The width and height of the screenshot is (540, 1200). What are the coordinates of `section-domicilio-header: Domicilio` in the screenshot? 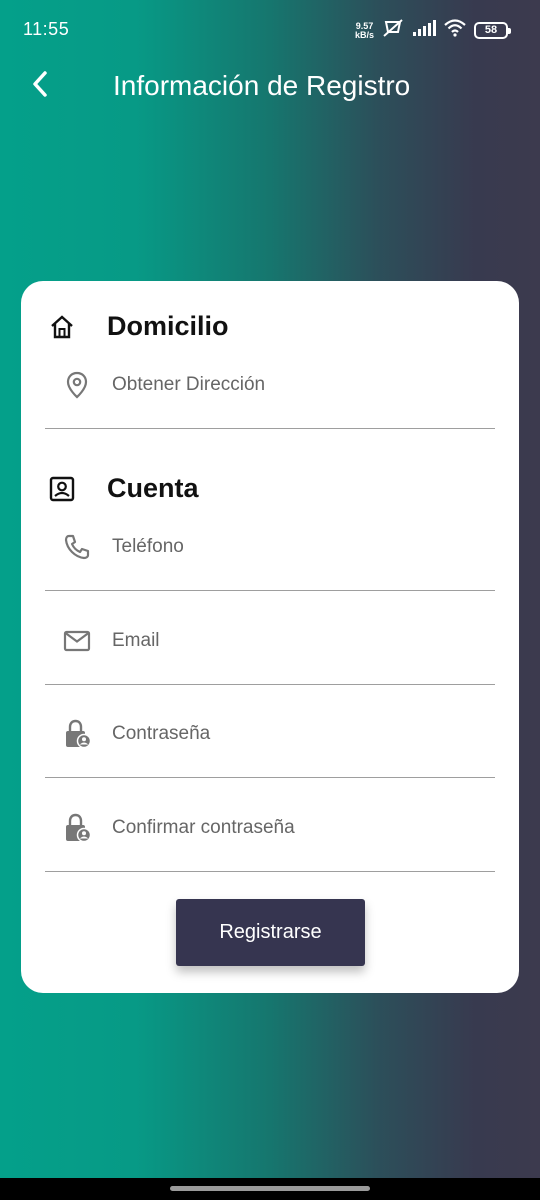 It's located at (139, 326).